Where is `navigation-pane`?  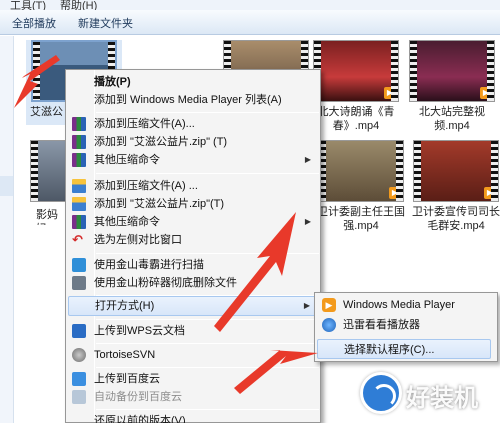 navigation-pane is located at coordinates (7, 229).